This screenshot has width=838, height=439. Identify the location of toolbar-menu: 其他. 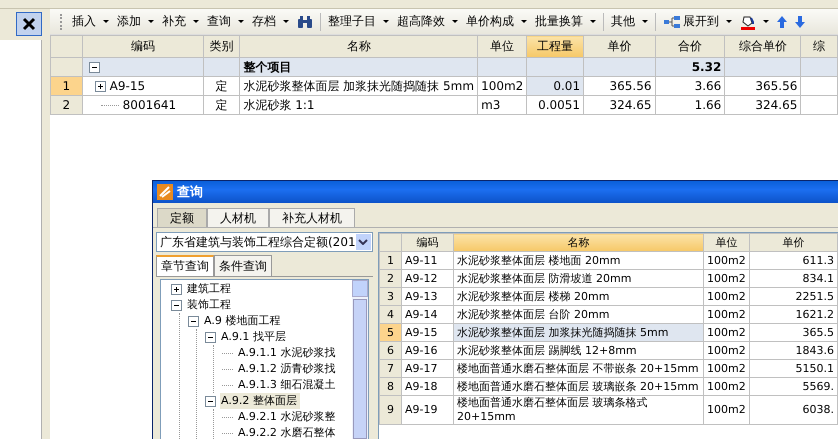
(629, 21).